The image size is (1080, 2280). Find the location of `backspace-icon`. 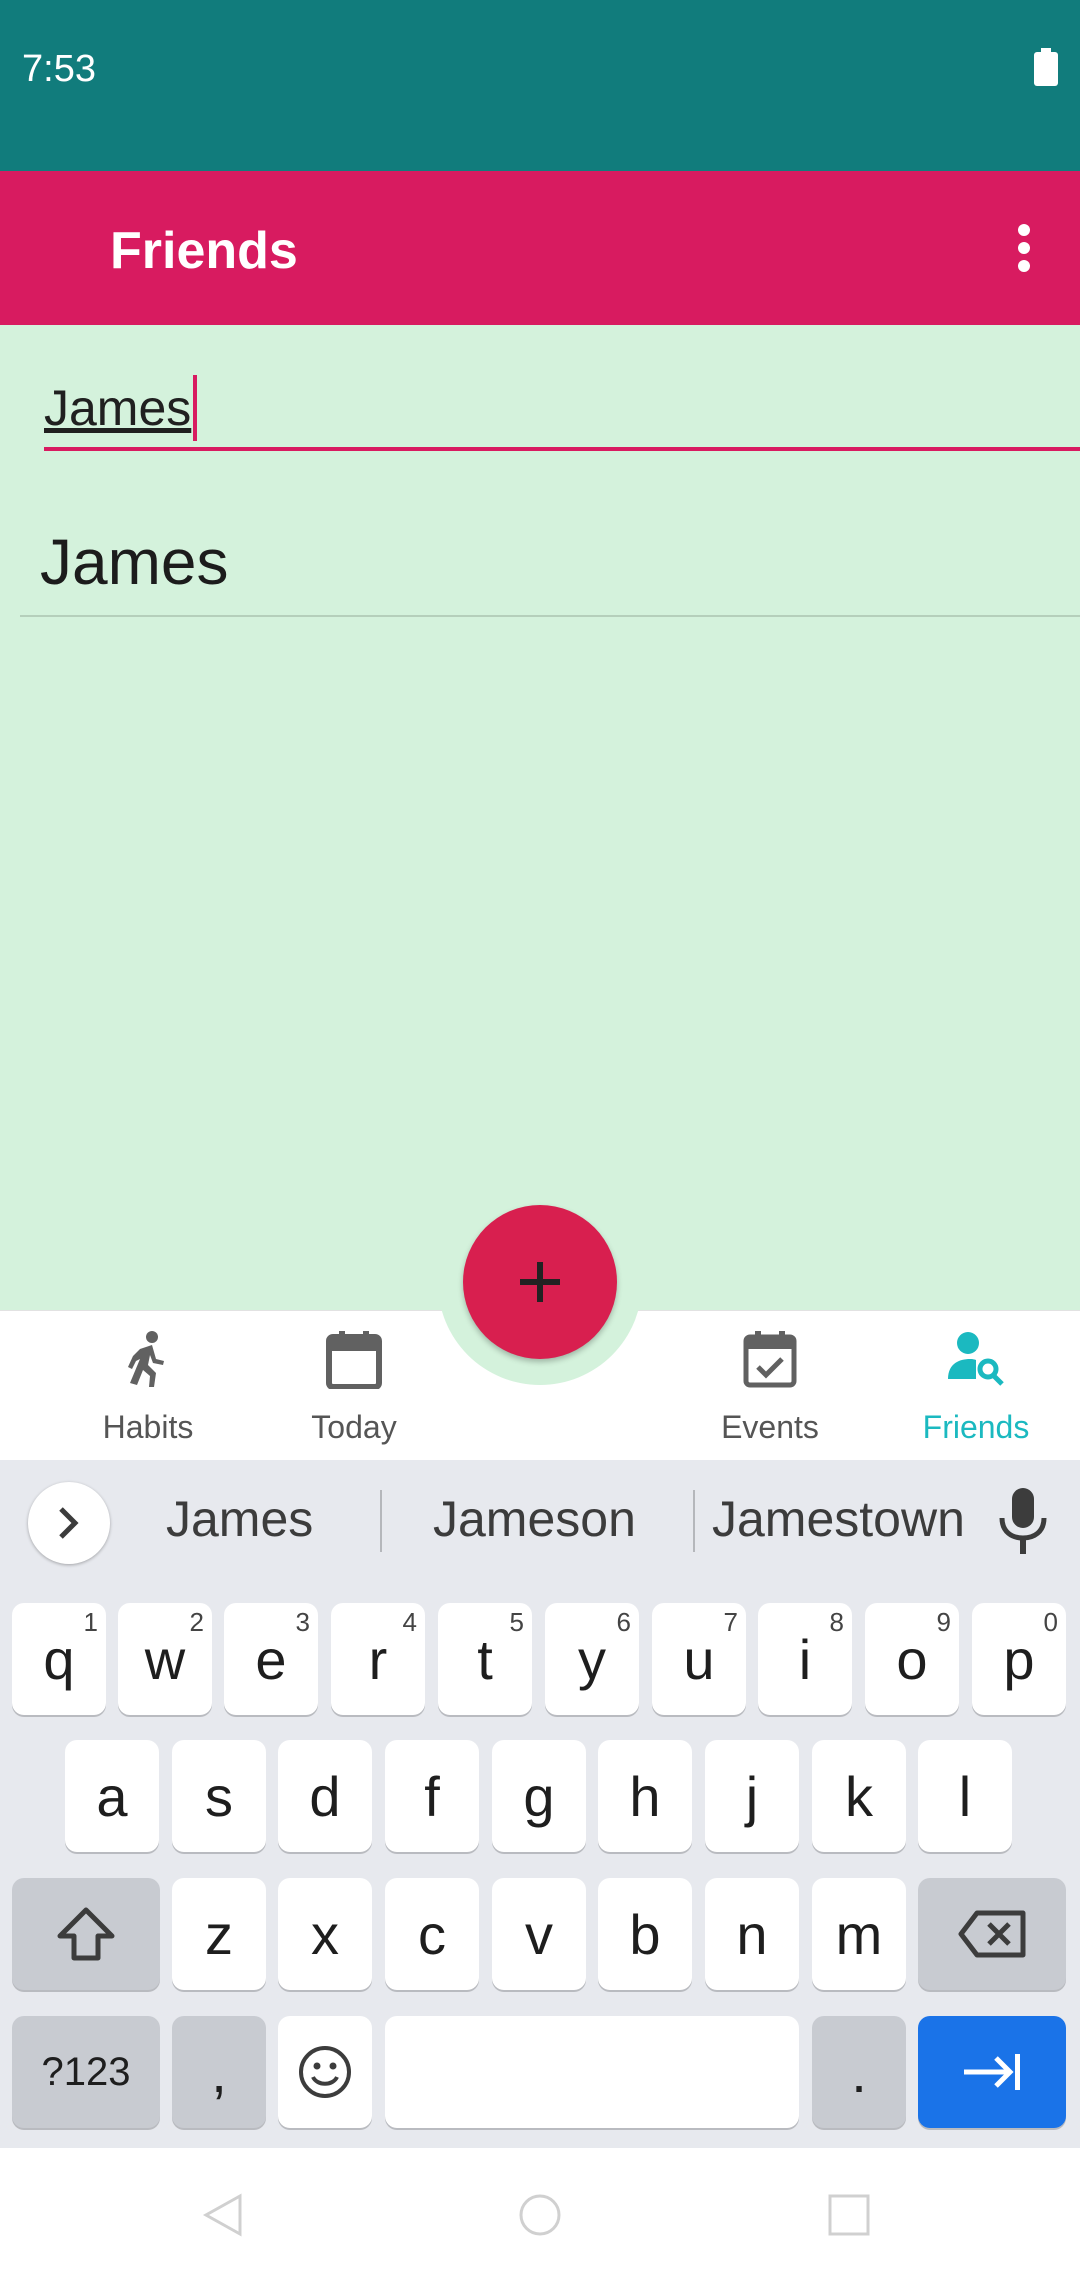

backspace-icon is located at coordinates (992, 1934).